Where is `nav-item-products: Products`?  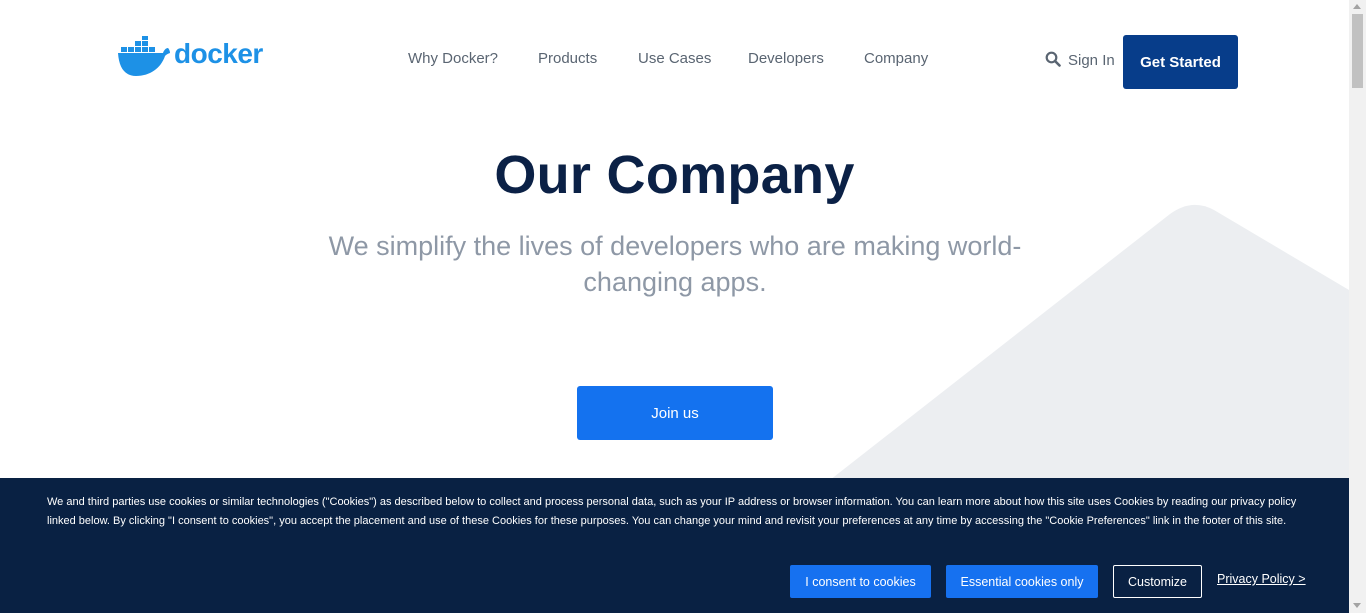 nav-item-products: Products is located at coordinates (567, 58).